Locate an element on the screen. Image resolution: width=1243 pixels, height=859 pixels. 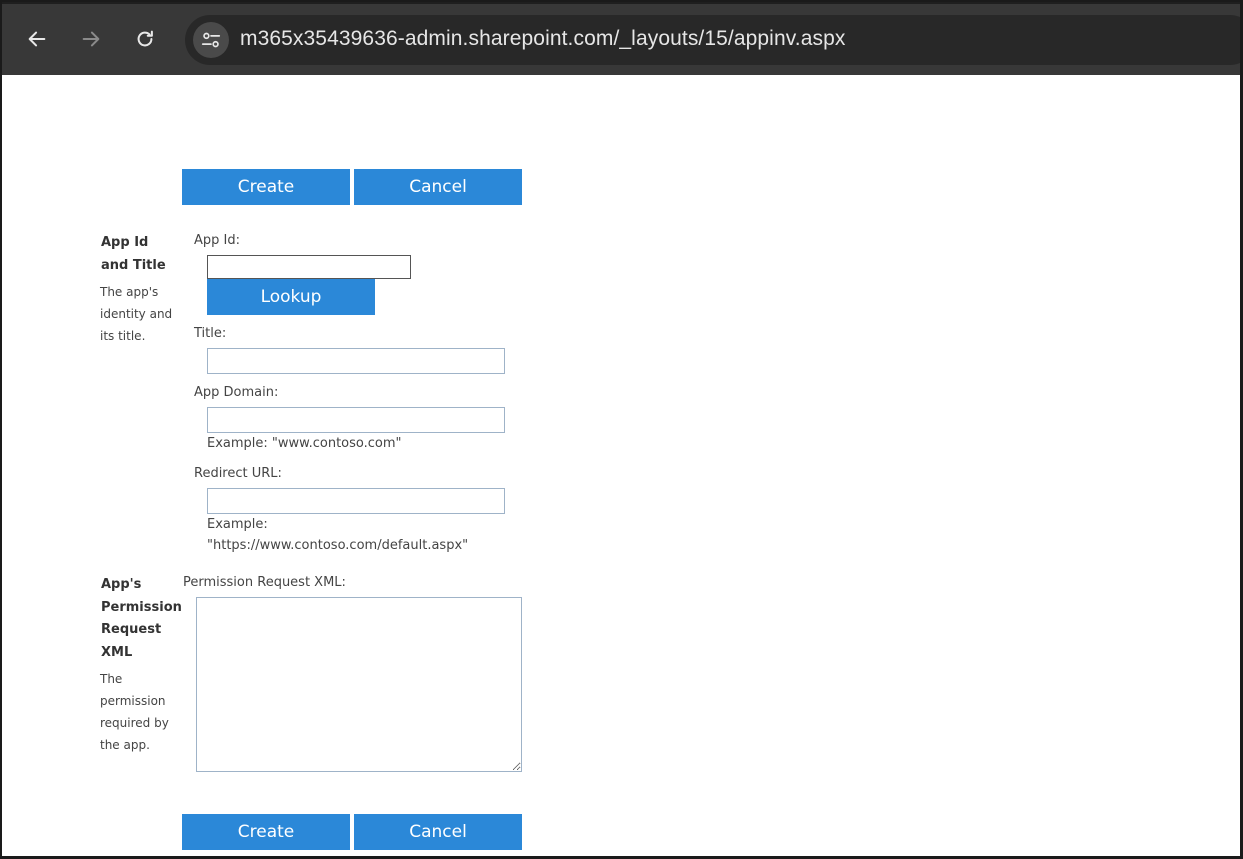
site-info-button is located at coordinates (211, 40).